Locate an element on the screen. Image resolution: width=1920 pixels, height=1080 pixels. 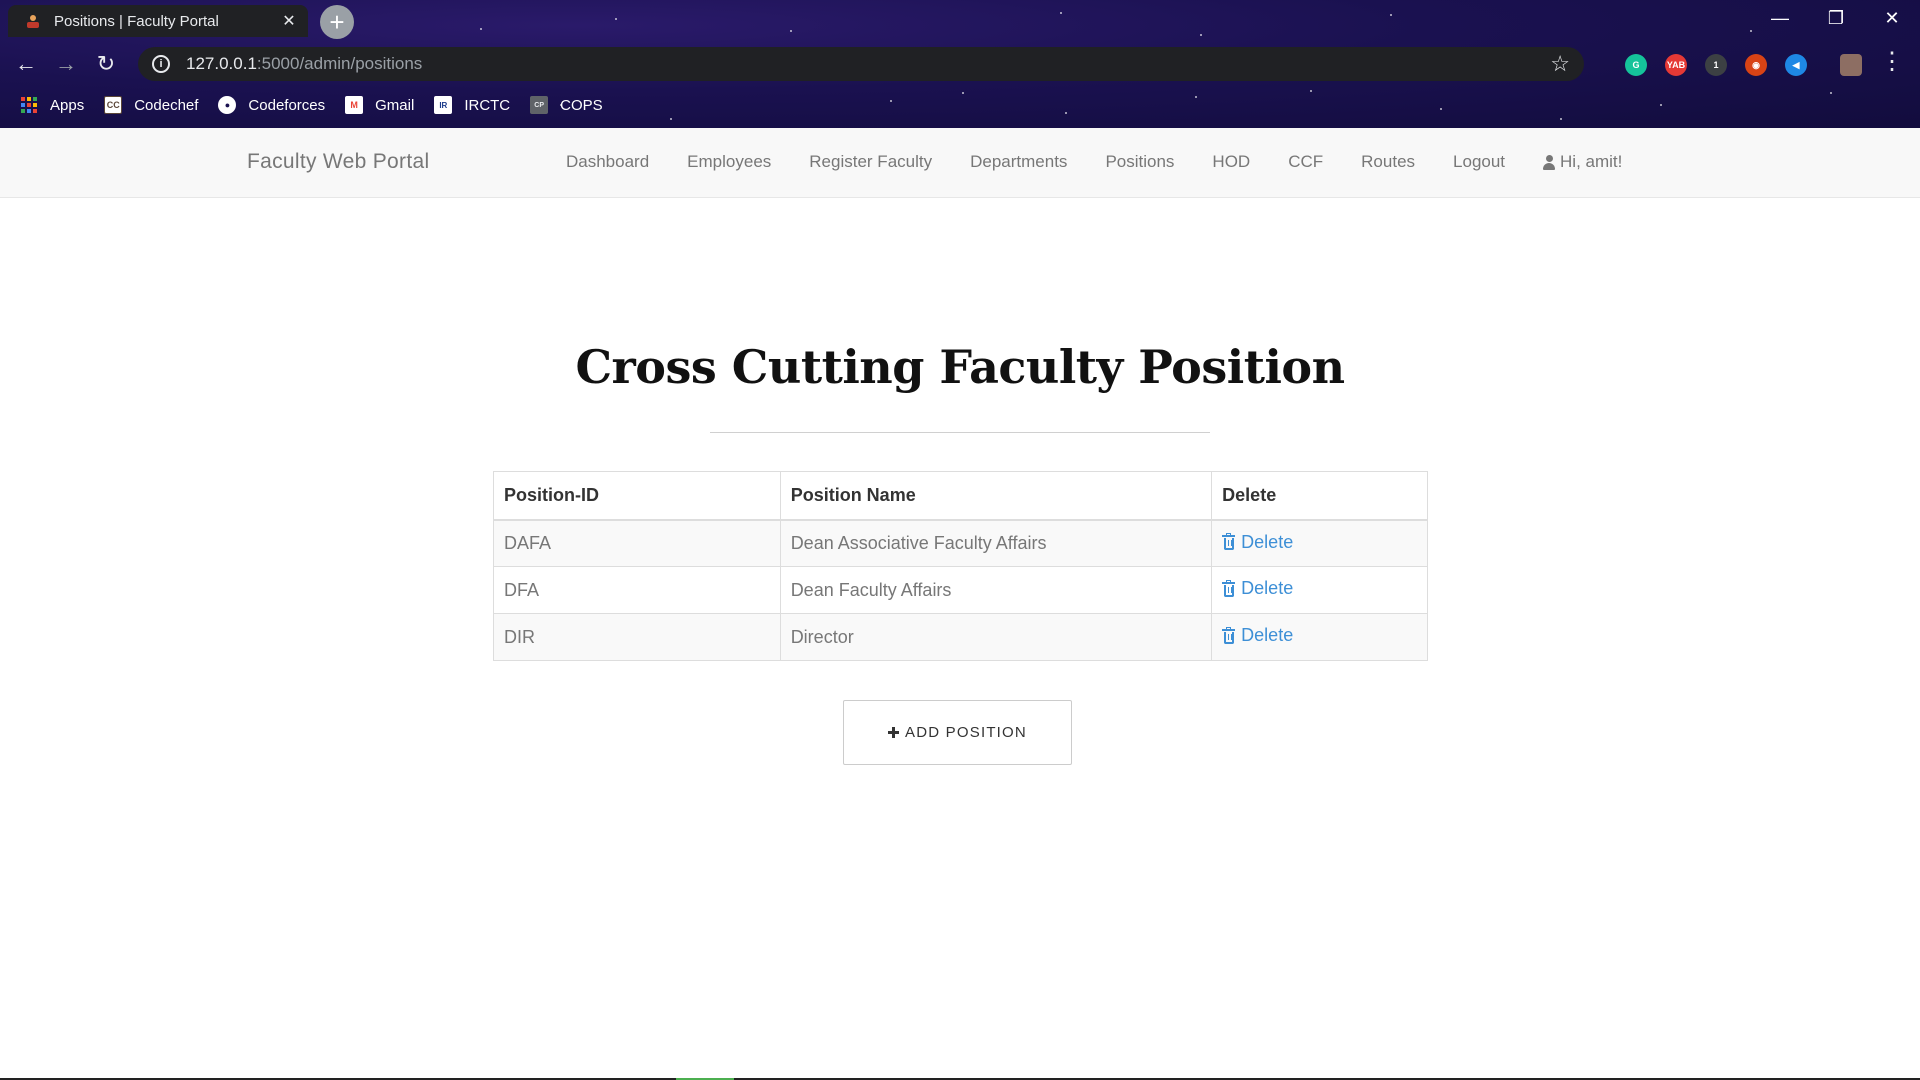
bookmark-label: COPS is located at coordinates (581, 105).